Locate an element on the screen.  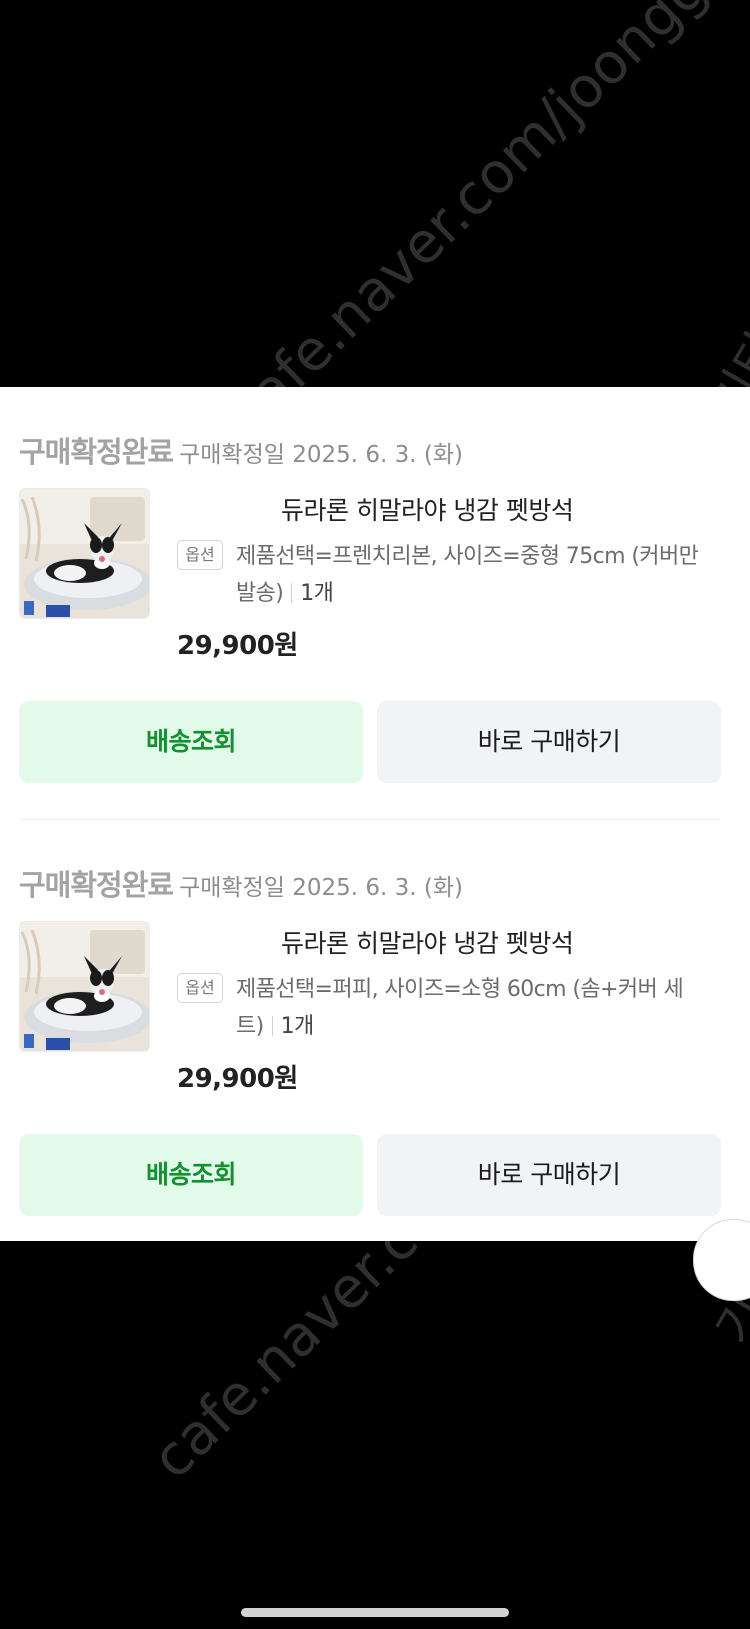
home-indicator is located at coordinates (375, 1612).